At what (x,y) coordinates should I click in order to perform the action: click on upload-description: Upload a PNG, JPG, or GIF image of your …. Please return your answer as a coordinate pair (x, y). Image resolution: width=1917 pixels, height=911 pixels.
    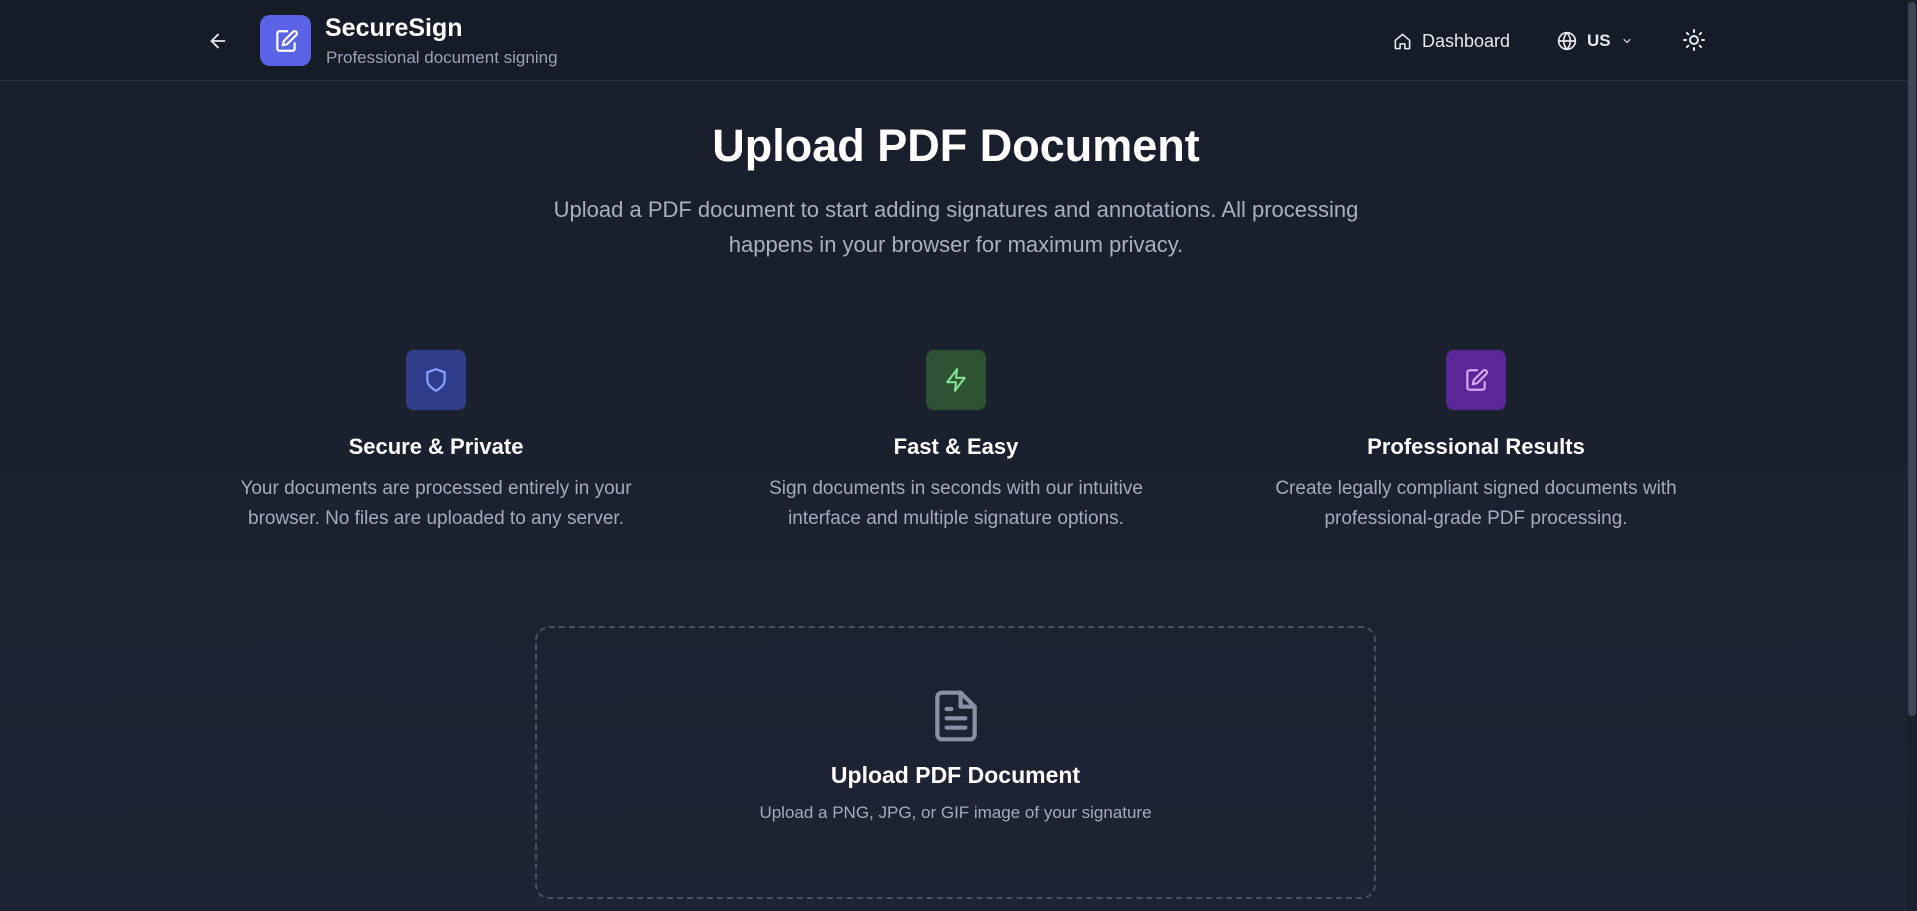
    Looking at the image, I should click on (955, 812).